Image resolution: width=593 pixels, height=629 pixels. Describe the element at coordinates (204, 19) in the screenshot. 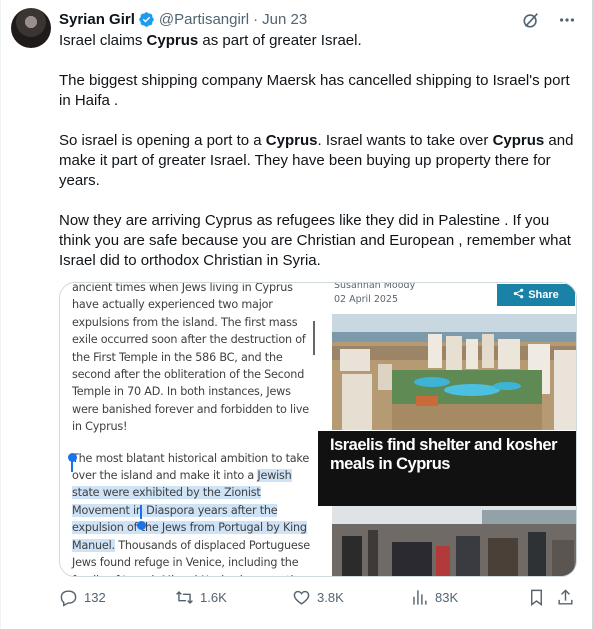

I see `author-handle: @Partisangirl` at that location.